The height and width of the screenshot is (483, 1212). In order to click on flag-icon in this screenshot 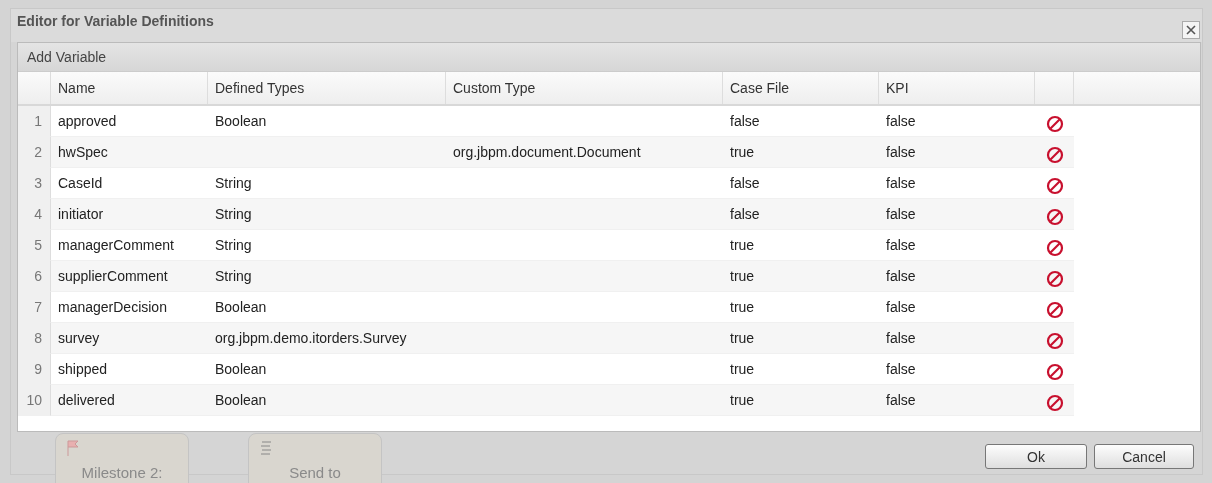, I will do `click(73, 448)`.